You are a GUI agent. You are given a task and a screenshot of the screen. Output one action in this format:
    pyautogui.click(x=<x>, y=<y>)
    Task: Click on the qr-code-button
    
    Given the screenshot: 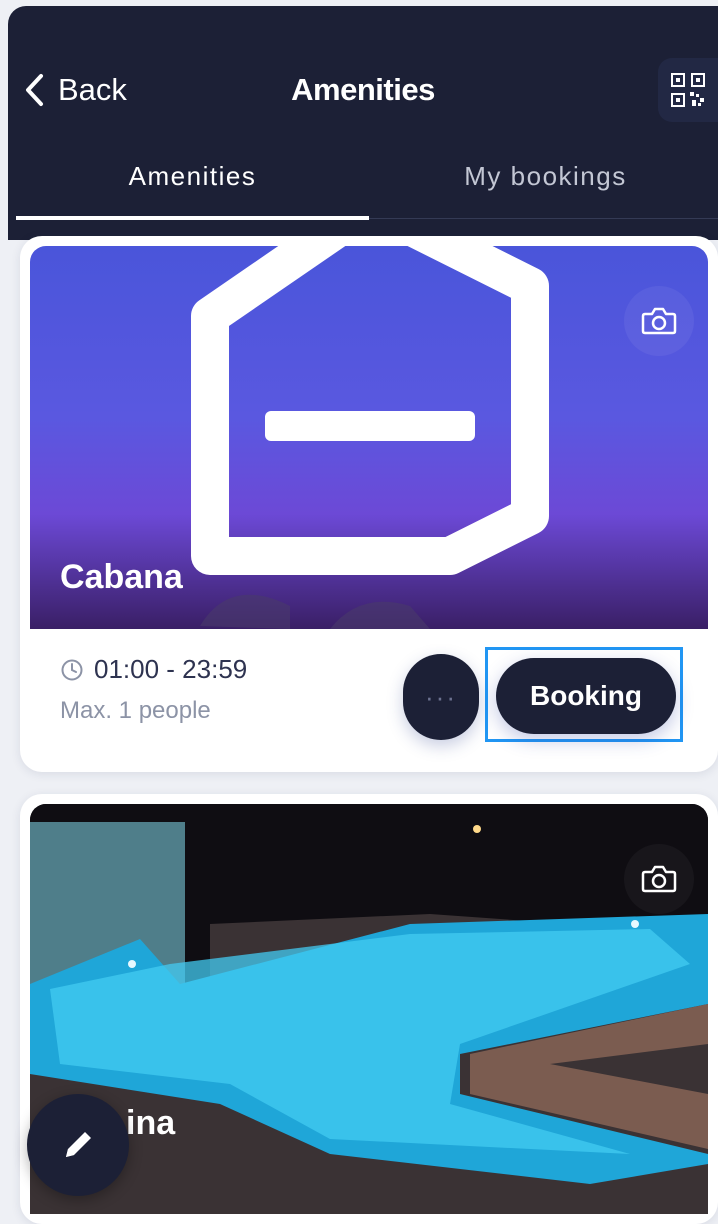 What is the action you would take?
    pyautogui.click(x=688, y=90)
    